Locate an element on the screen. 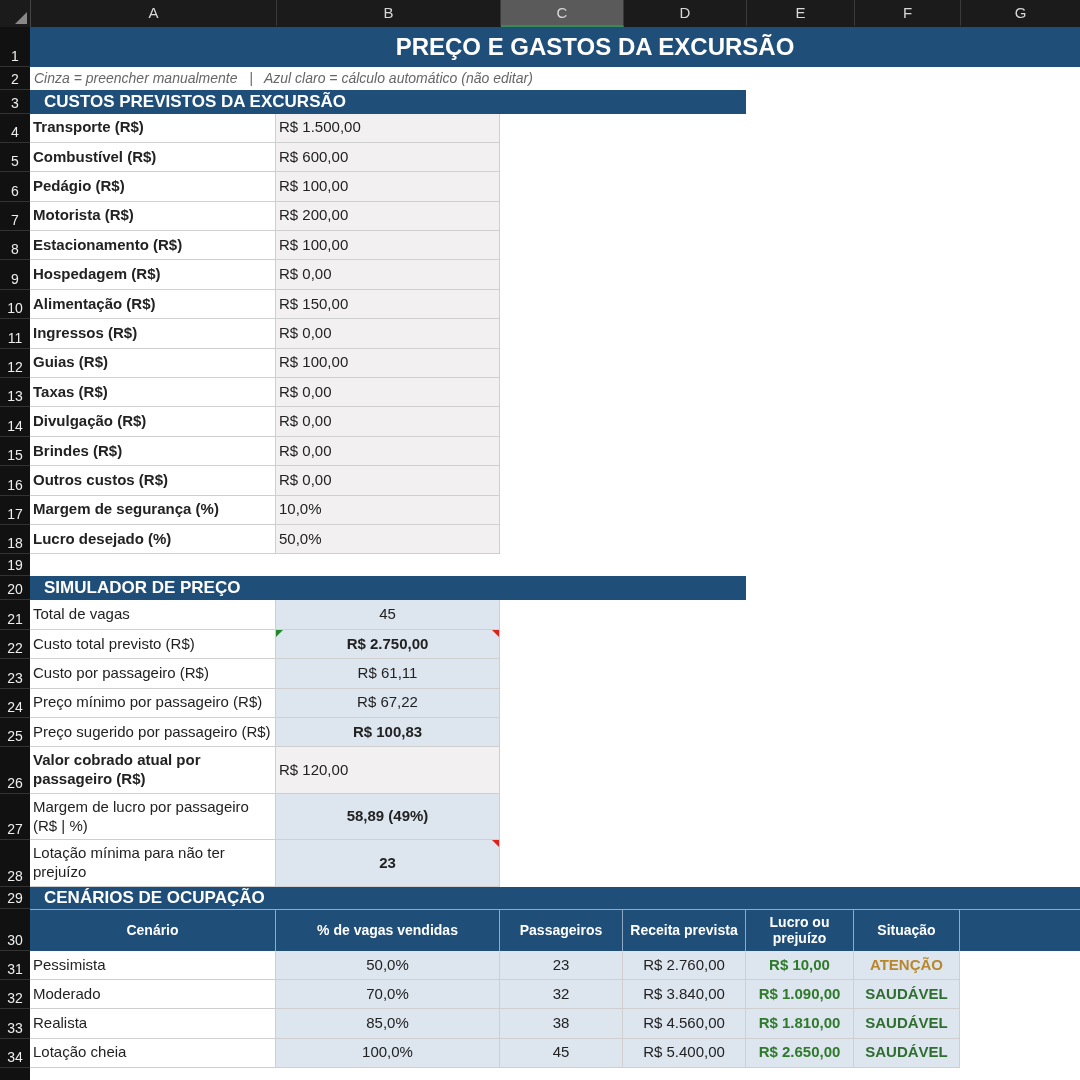  table-cell: 45 is located at coordinates (561, 1053).